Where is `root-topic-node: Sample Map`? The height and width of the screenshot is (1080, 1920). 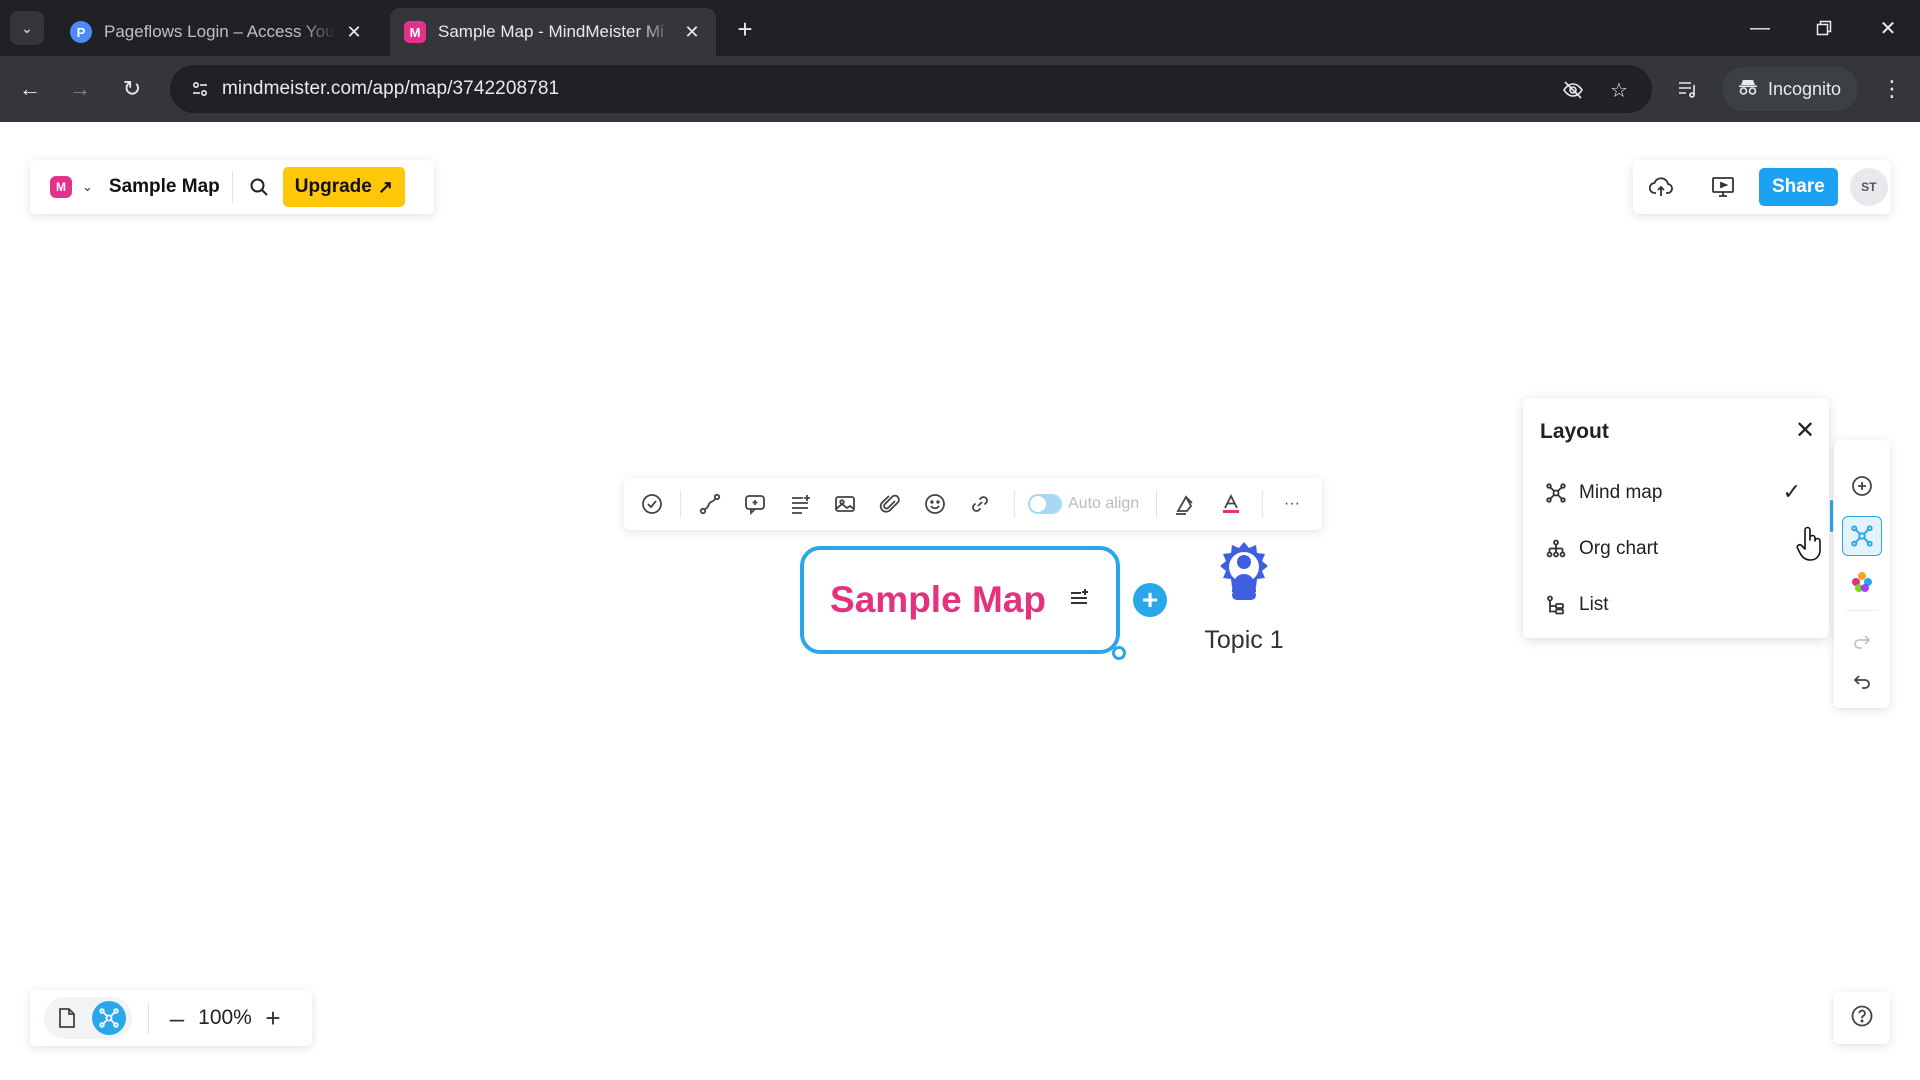
root-topic-node: Sample Map is located at coordinates (960, 600).